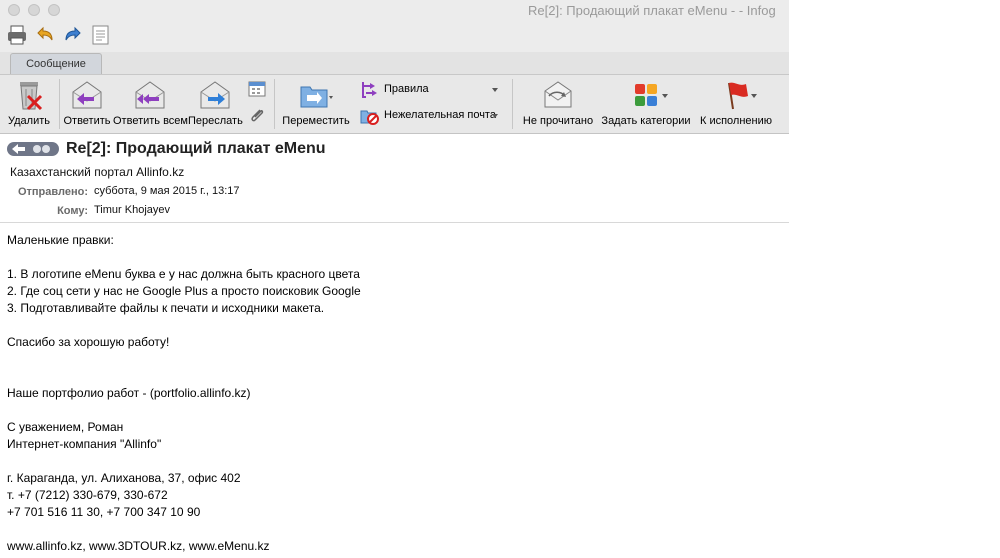 The image size is (1000, 558). I want to click on reply-all-label: Ответить всем, so click(150, 121).